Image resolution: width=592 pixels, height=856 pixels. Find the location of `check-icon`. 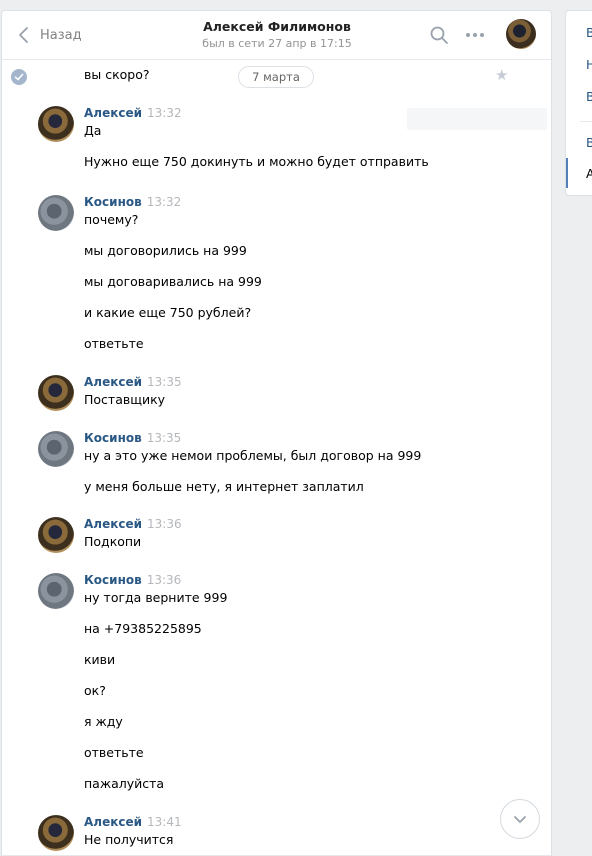

check-icon is located at coordinates (19, 77).